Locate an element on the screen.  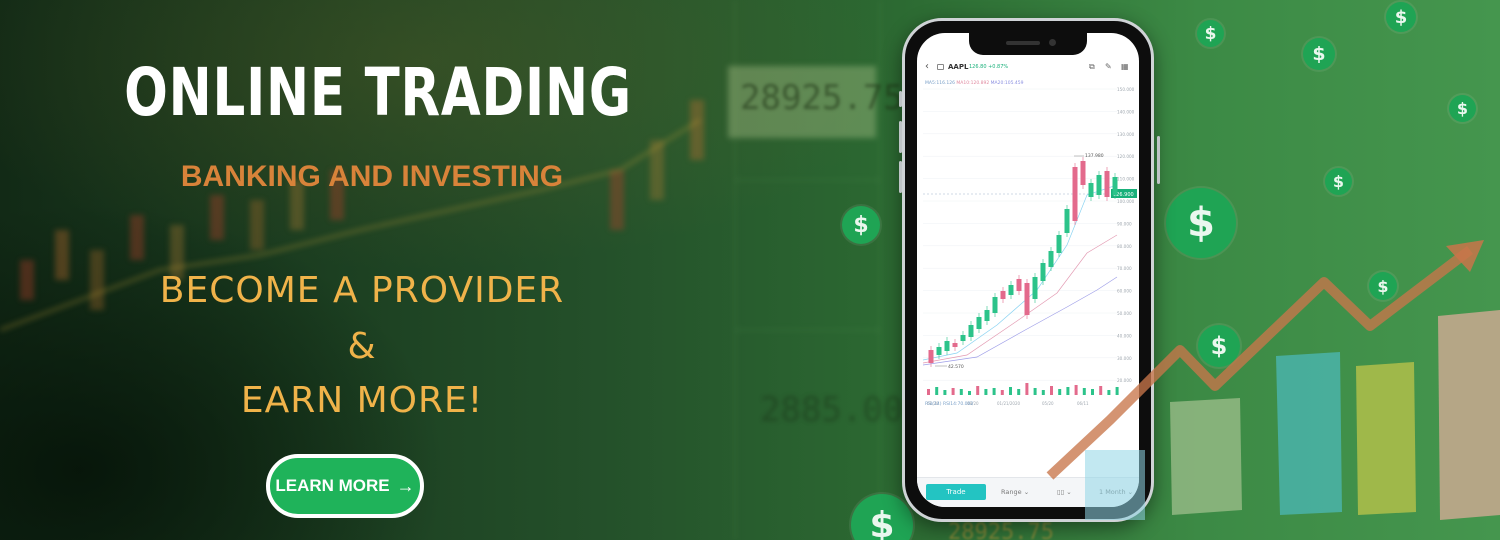
cta-line-earn: EARN MORE! is located at coordinates (362, 400).